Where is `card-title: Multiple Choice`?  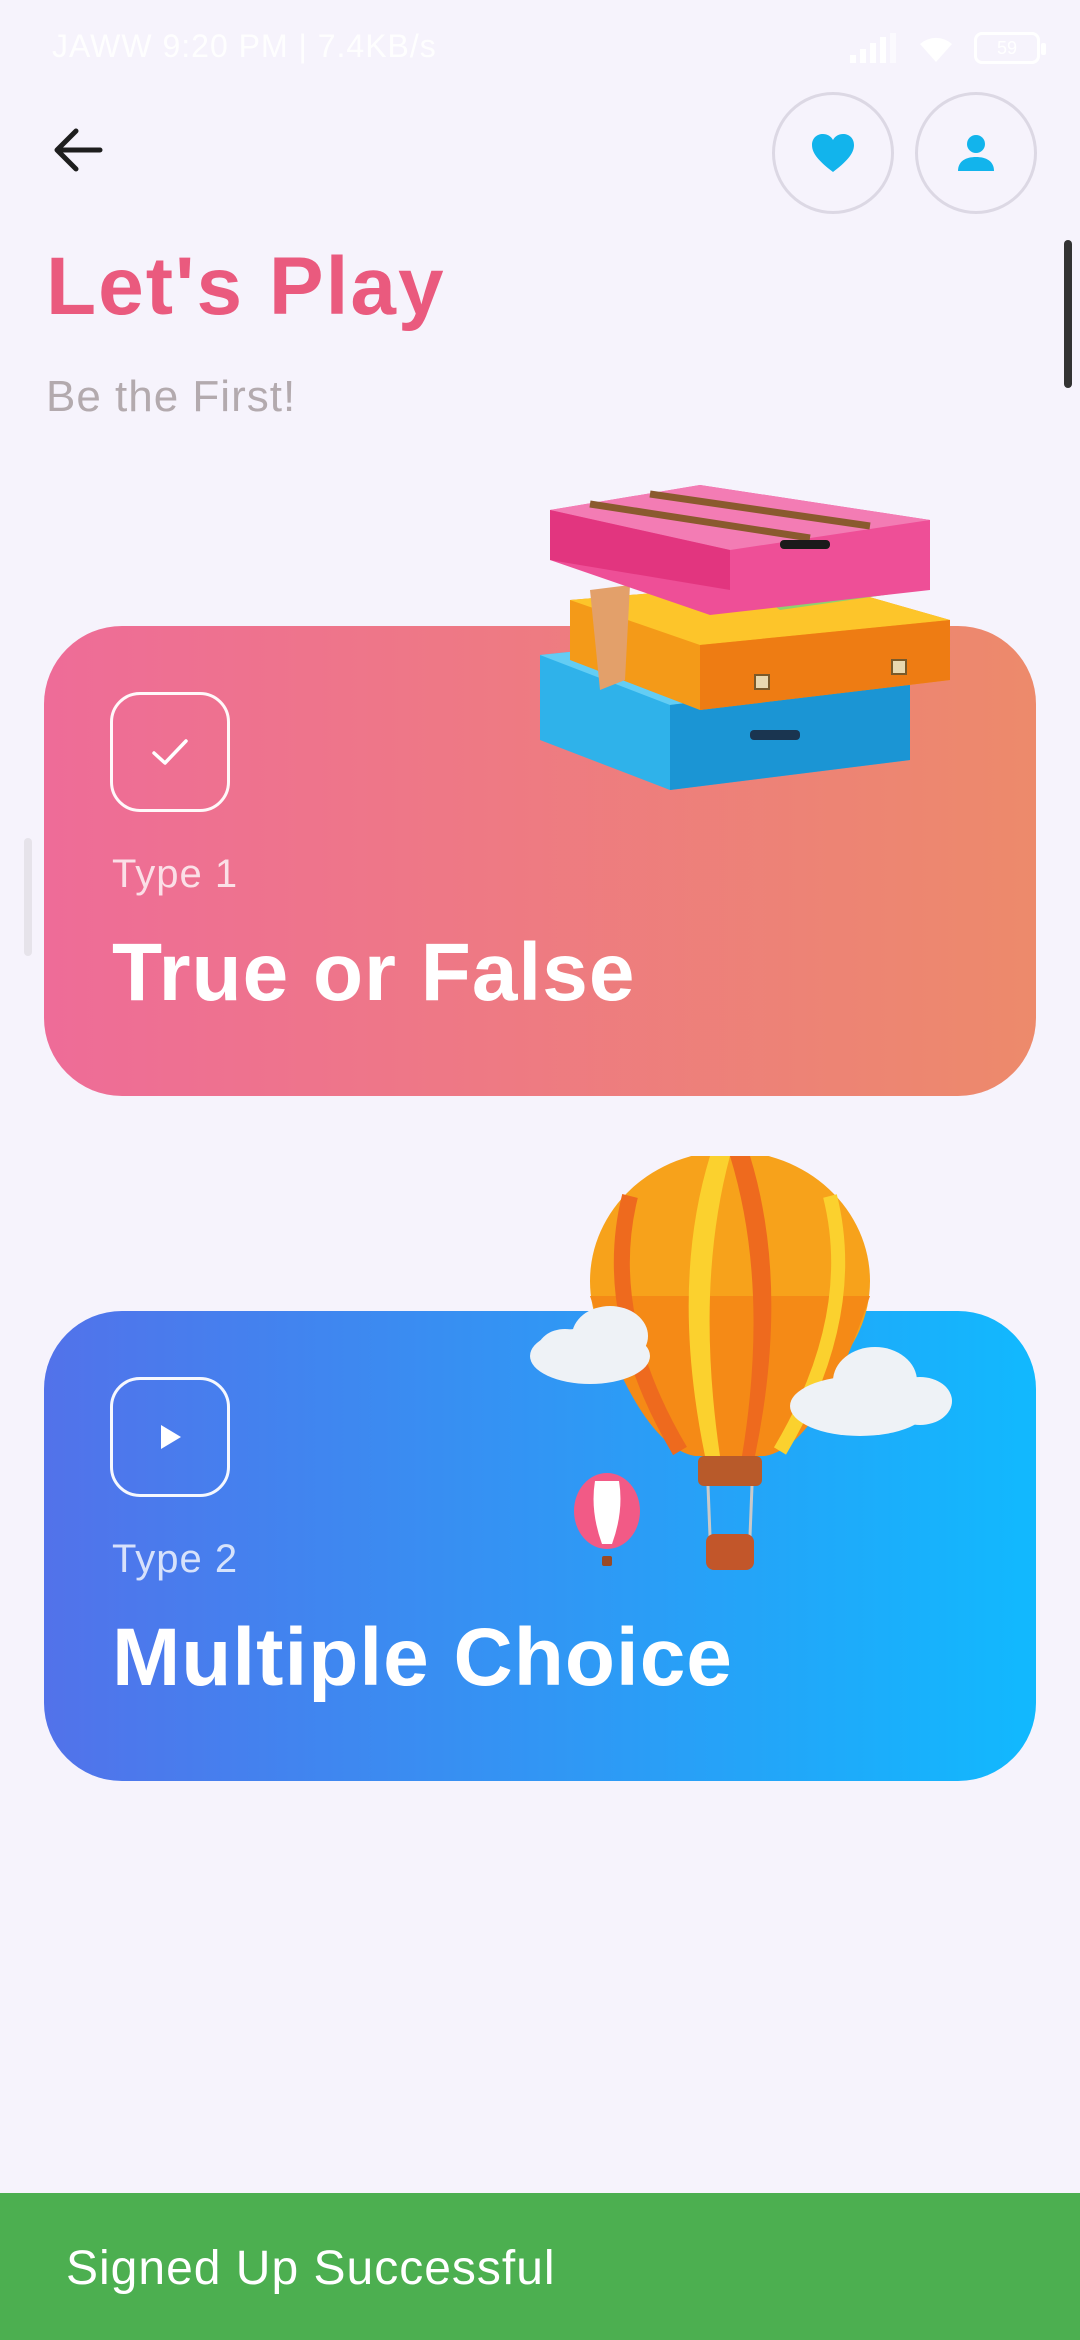 card-title: Multiple Choice is located at coordinates (422, 1657).